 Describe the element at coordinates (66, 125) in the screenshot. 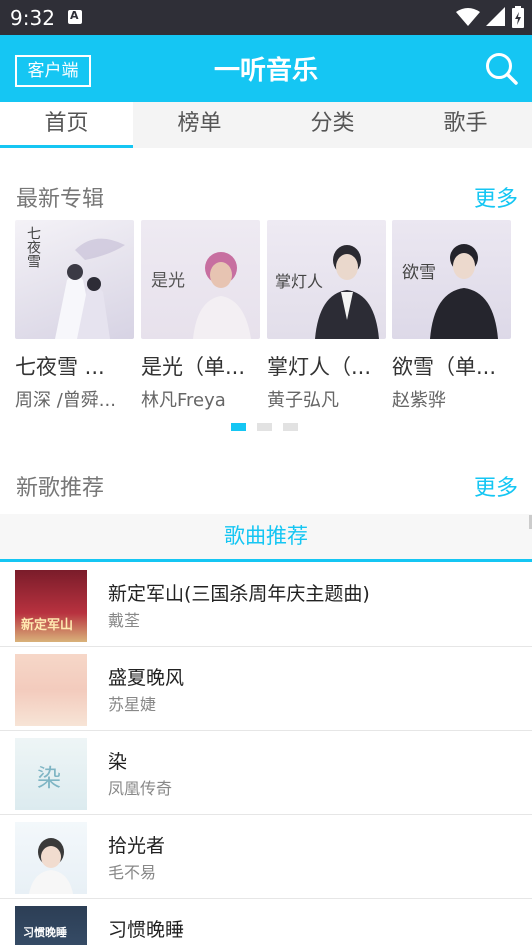

I see `tab-home: 首页` at that location.